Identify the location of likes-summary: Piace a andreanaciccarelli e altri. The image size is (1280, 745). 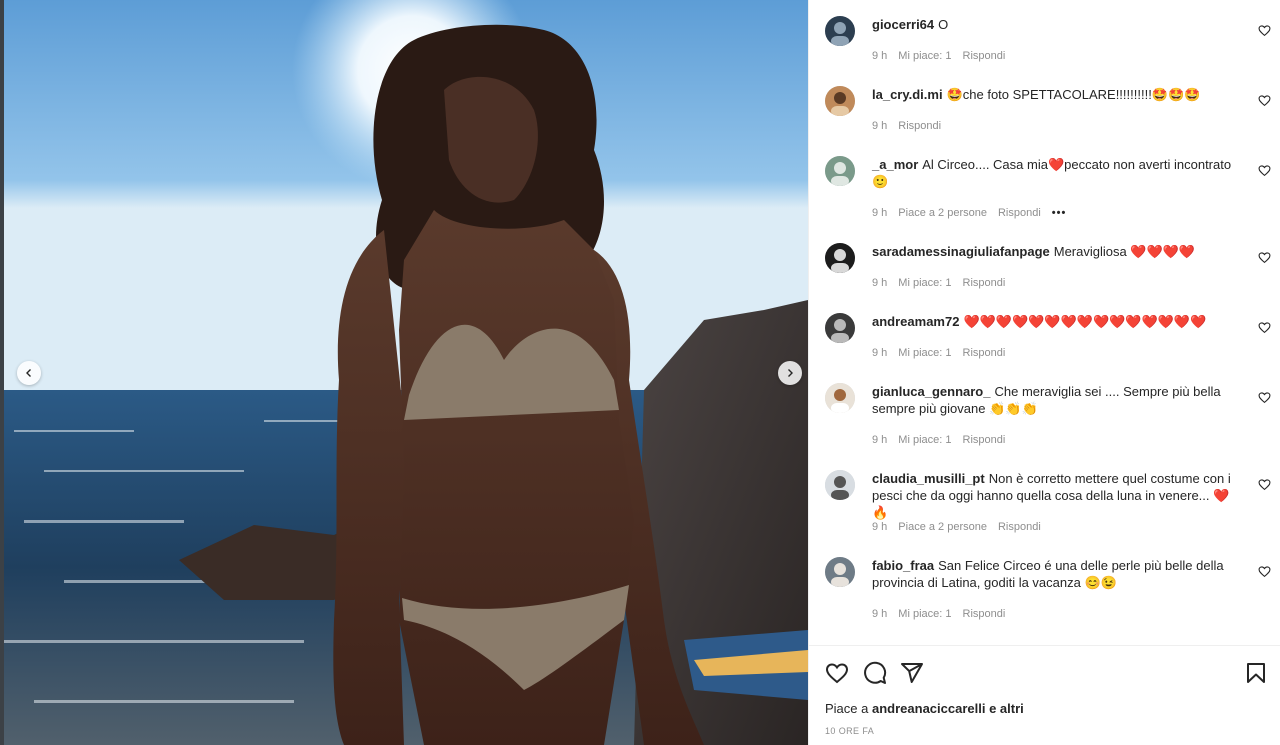
(924, 708).